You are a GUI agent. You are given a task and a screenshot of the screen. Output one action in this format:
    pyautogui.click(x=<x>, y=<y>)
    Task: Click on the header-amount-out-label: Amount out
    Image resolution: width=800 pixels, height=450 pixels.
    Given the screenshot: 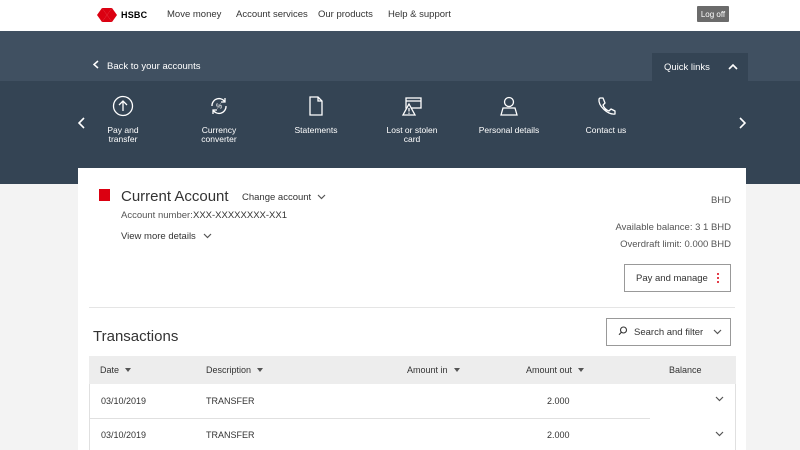 What is the action you would take?
    pyautogui.click(x=549, y=370)
    